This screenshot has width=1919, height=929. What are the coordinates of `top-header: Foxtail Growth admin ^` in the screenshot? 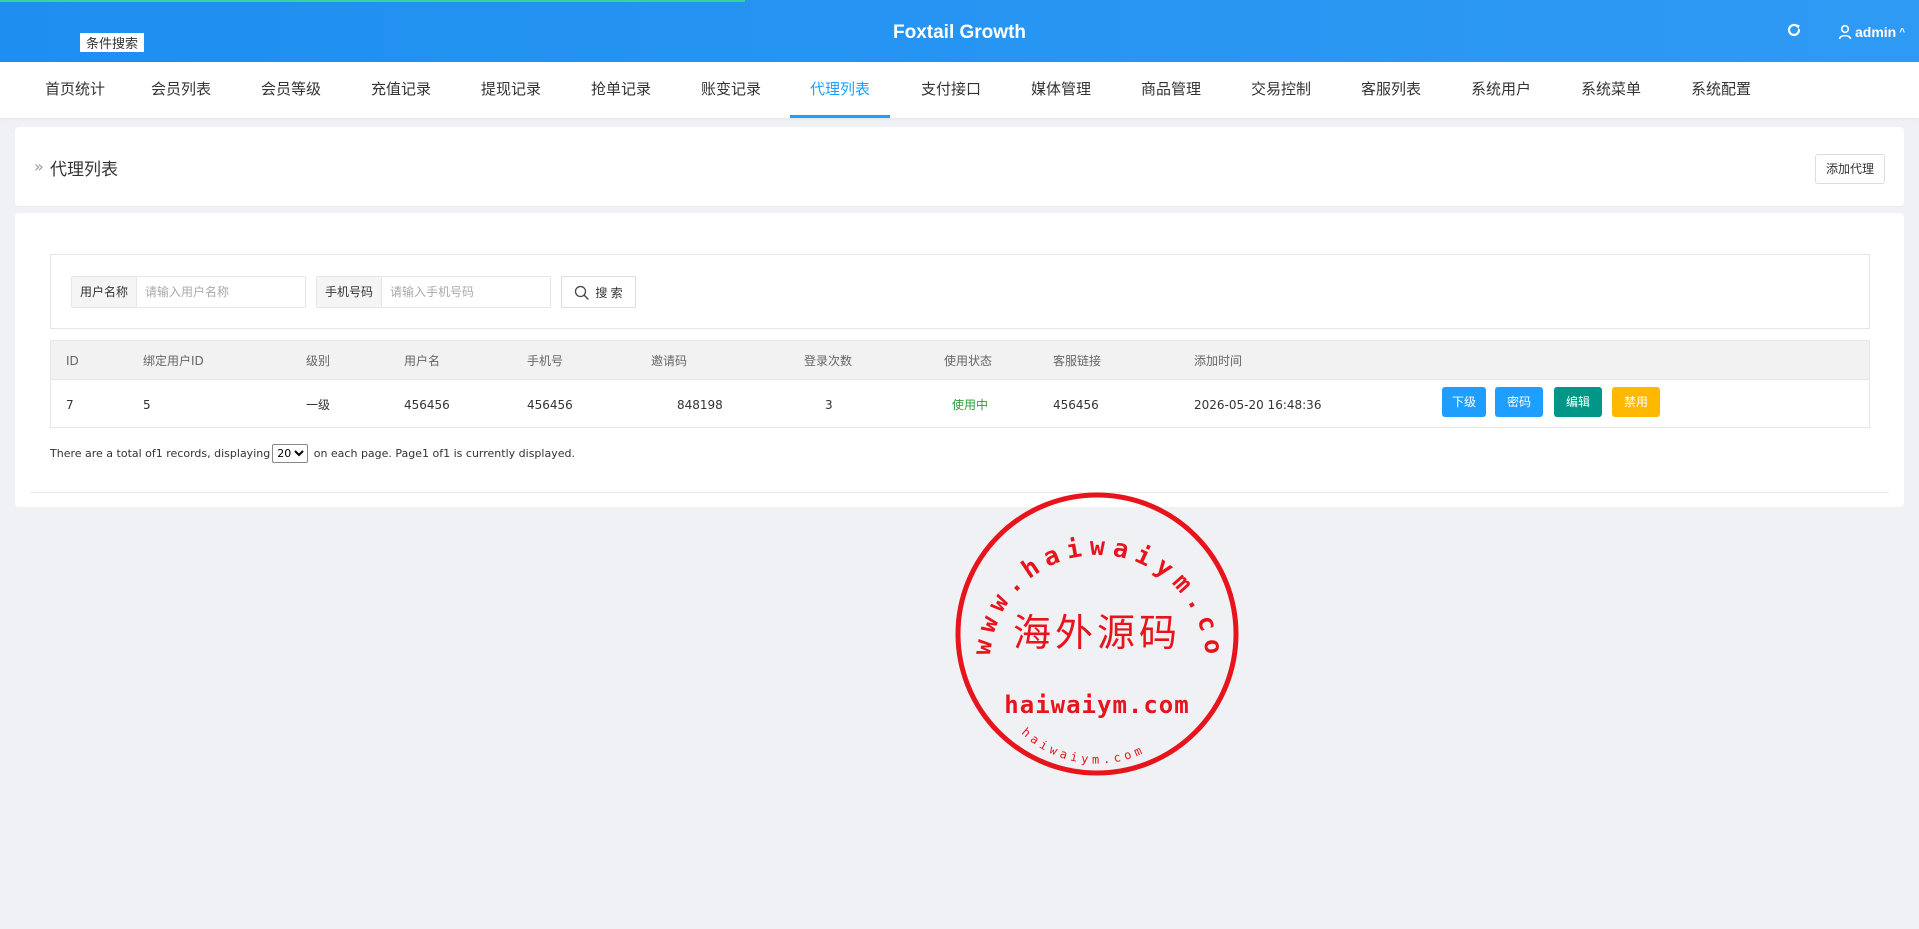 It's located at (959, 31).